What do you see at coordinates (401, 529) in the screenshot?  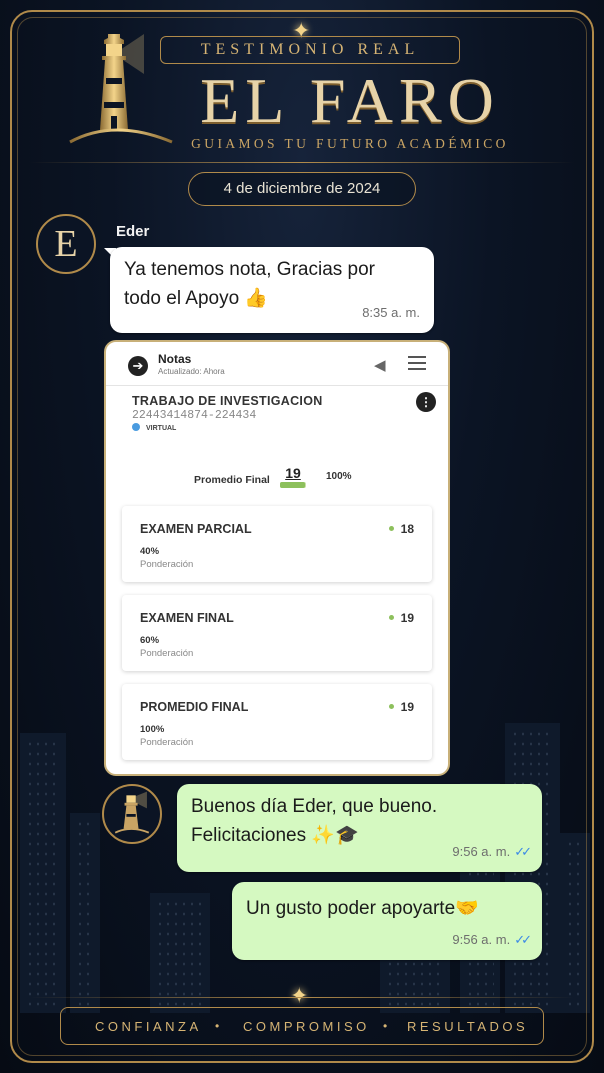 I see `grade-value: 18` at bounding box center [401, 529].